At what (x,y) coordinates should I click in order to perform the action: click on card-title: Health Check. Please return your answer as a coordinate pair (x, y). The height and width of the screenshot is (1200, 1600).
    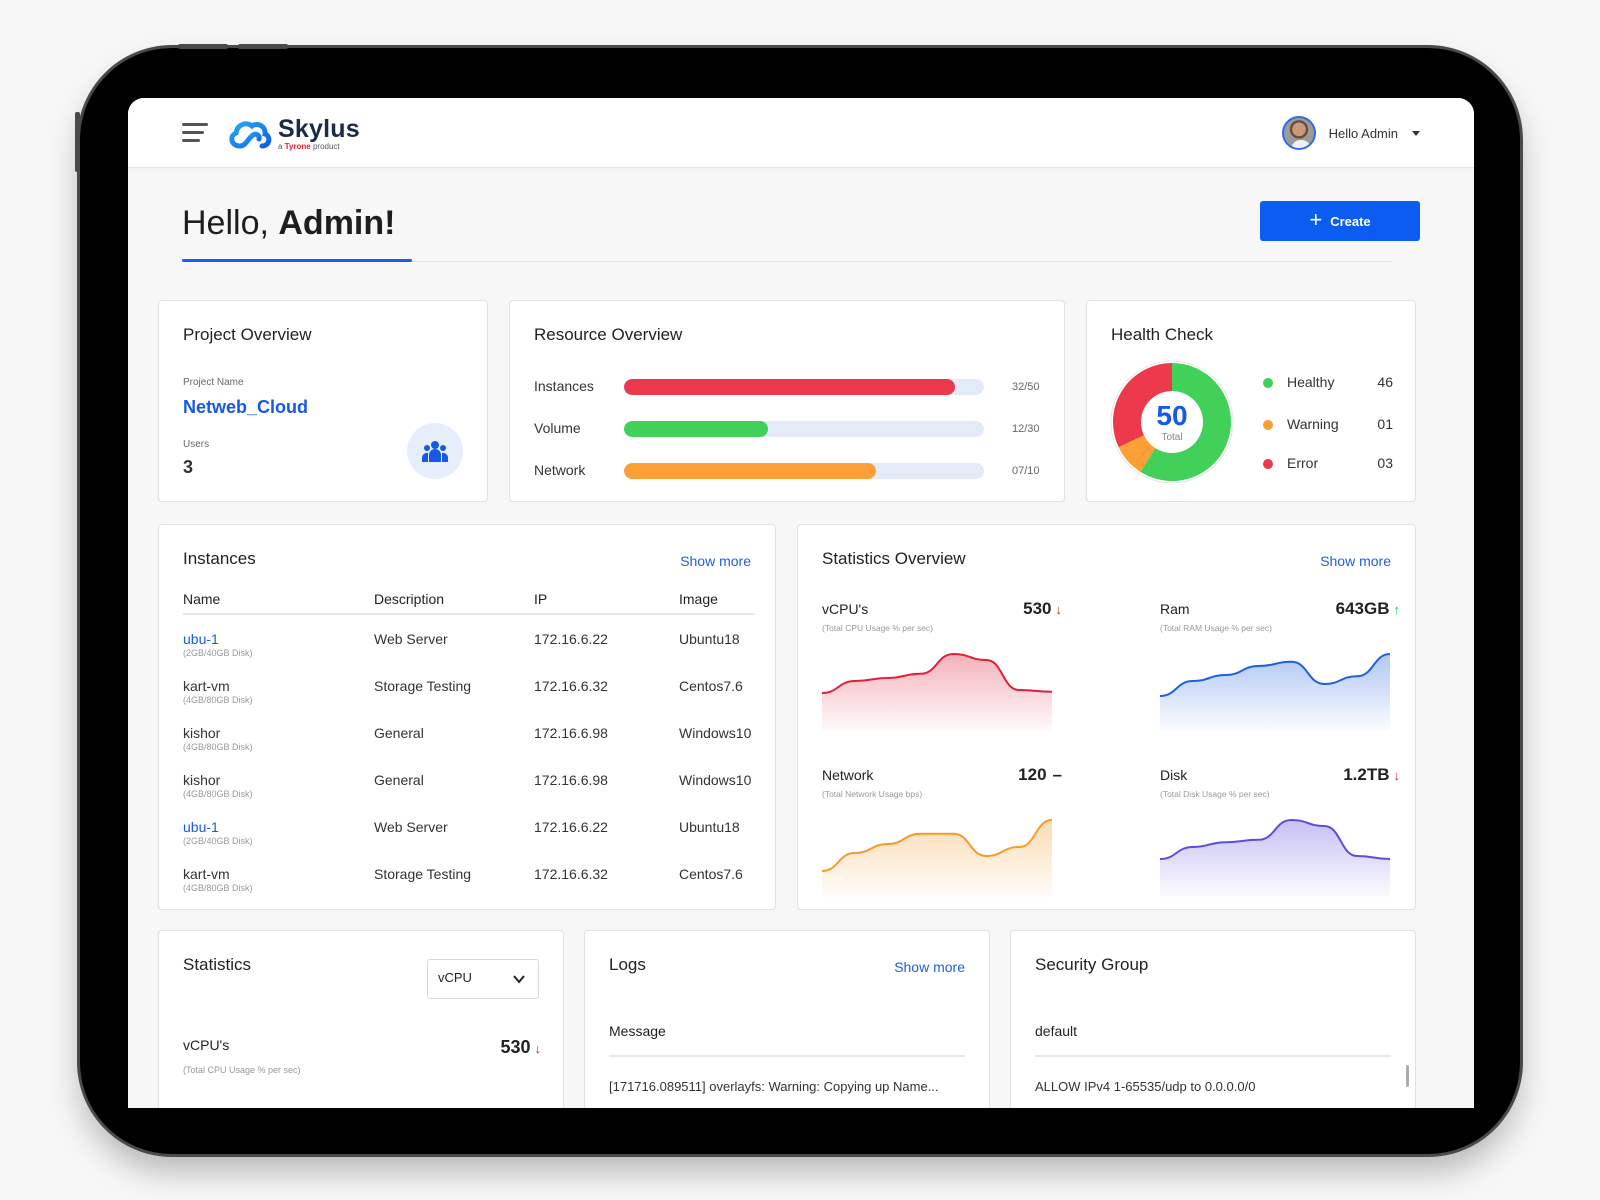
    Looking at the image, I should click on (1162, 334).